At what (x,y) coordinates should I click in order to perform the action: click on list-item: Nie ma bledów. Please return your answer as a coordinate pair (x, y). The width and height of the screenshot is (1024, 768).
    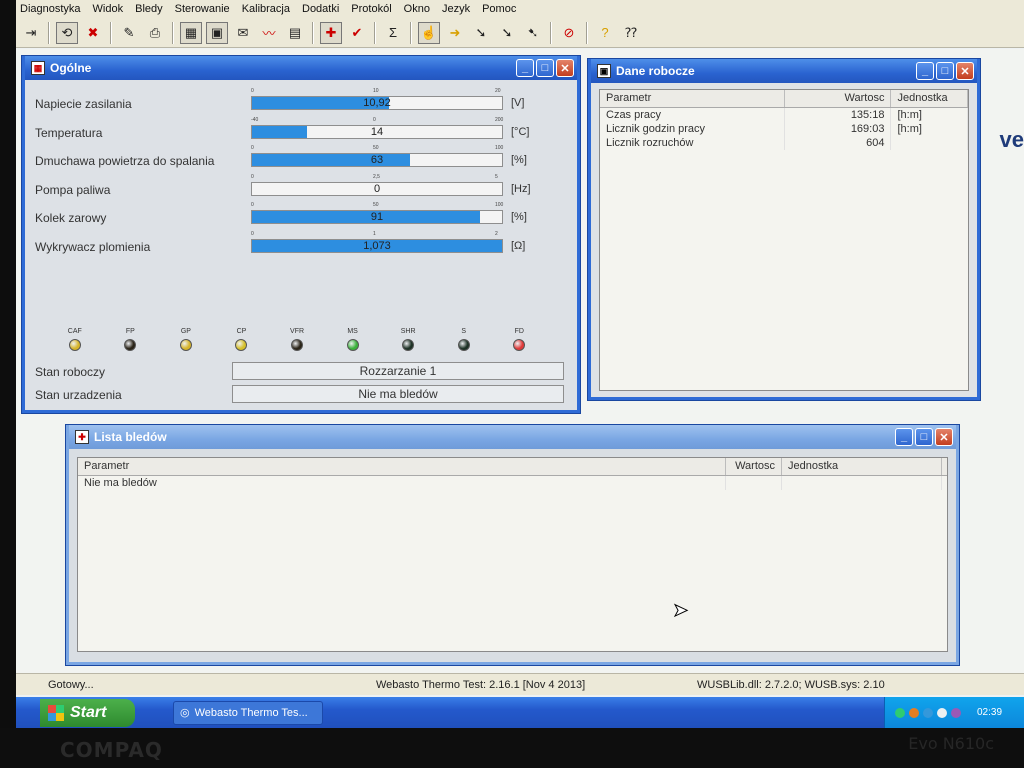
    Looking at the image, I should click on (512, 483).